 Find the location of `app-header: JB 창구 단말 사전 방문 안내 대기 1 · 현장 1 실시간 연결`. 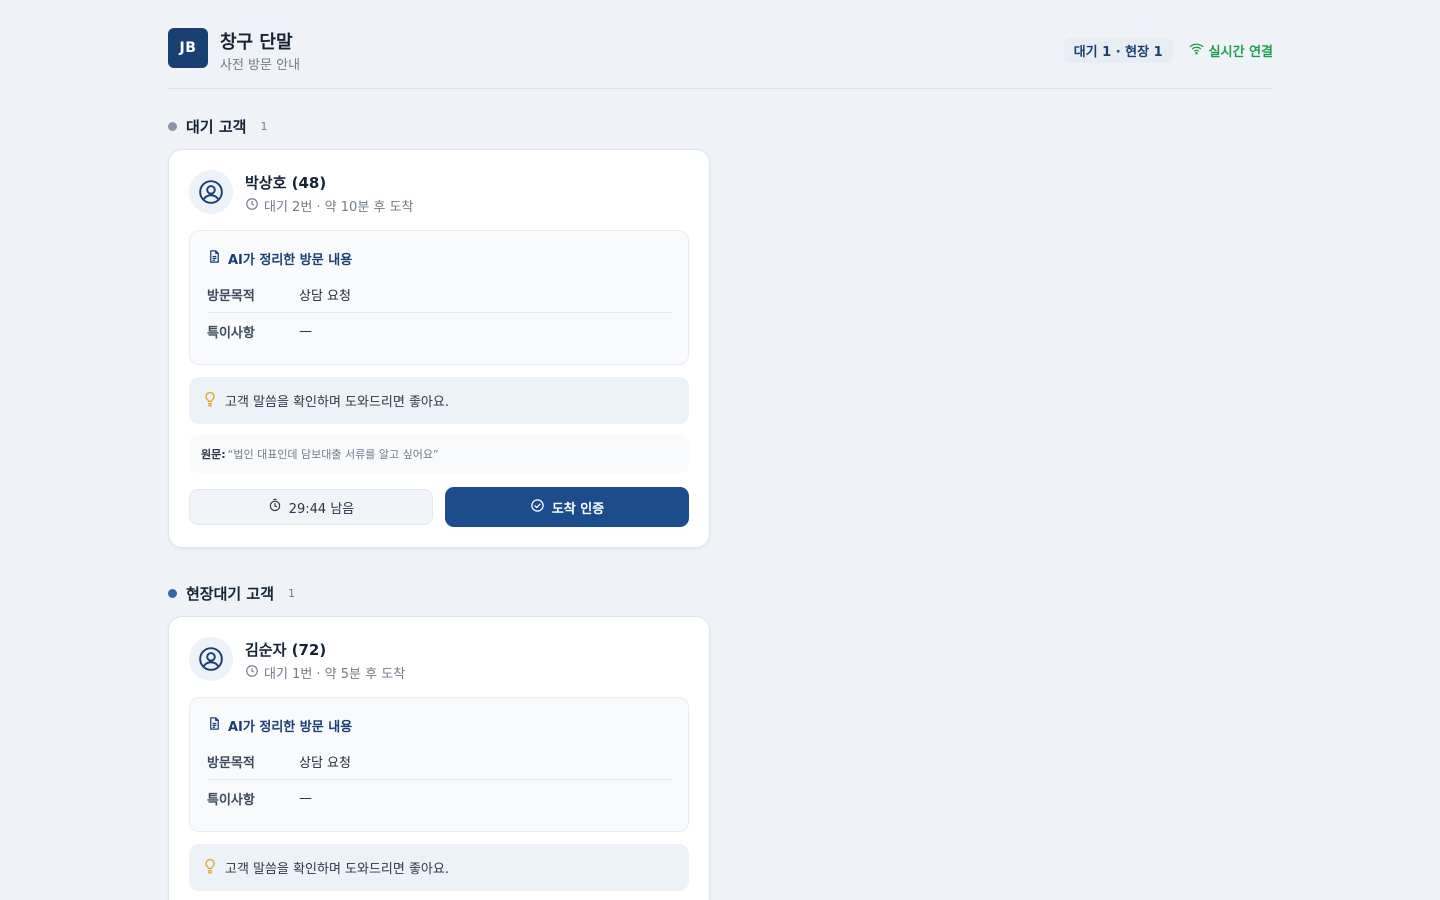

app-header: JB 창구 단말 사전 방문 안내 대기 1 · 현장 1 실시간 연결 is located at coordinates (720, 58).